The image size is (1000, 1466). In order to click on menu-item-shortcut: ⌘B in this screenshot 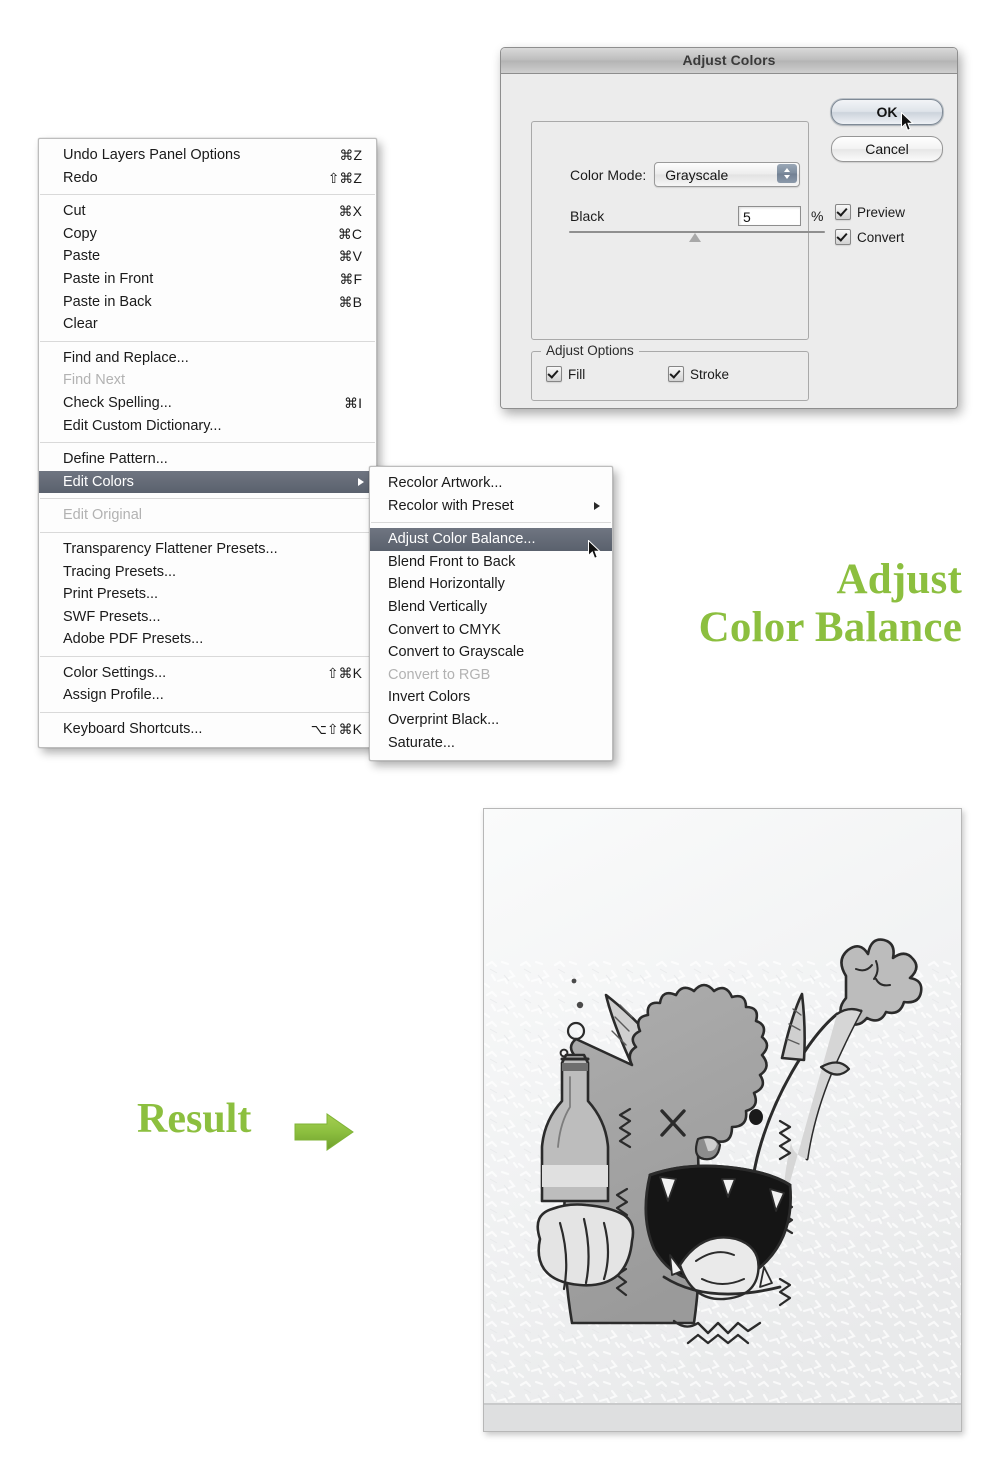, I will do `click(350, 301)`.